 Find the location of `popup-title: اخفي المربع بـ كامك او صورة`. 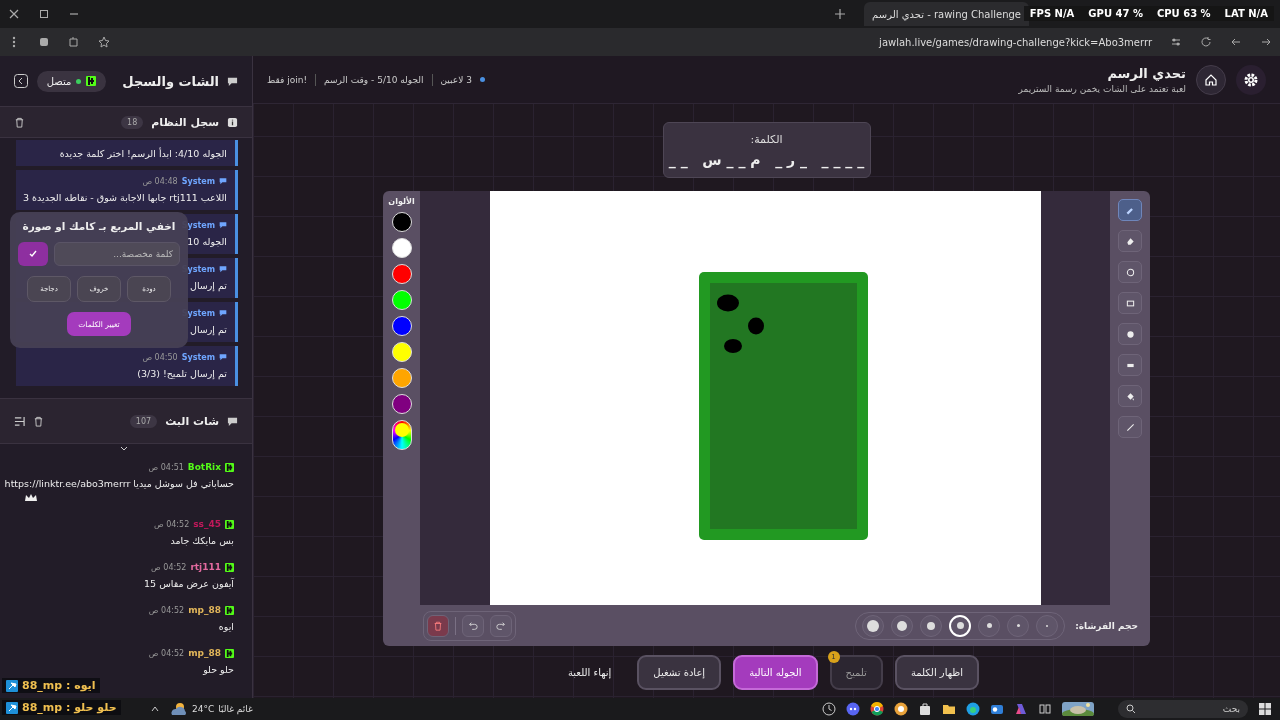

popup-title: اخفي المربع بـ كامك او صورة is located at coordinates (99, 226).